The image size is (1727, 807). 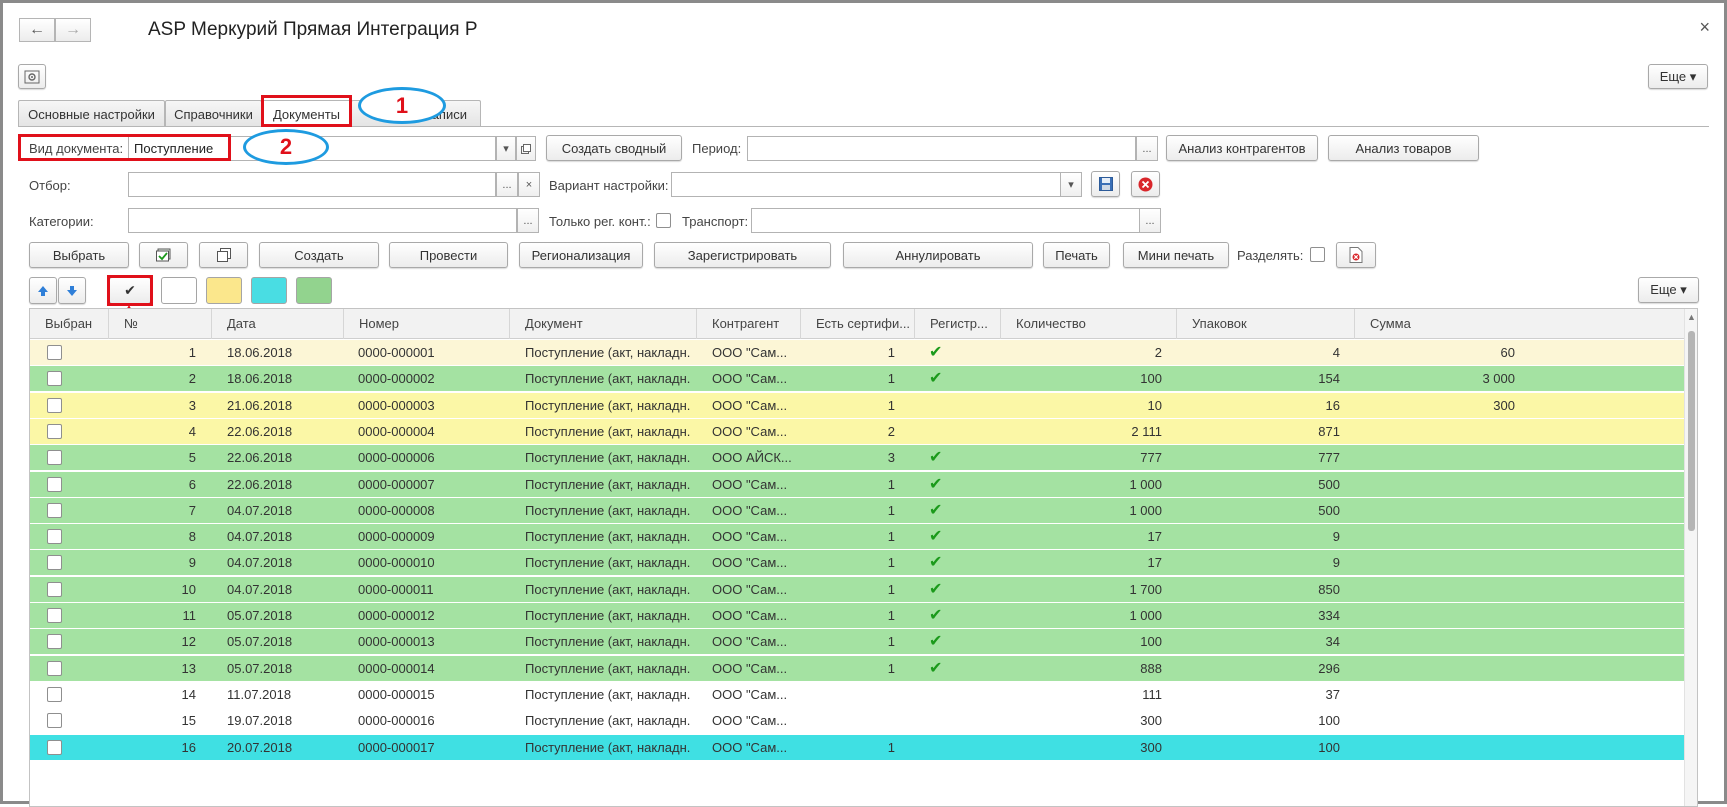 What do you see at coordinates (73, 30) in the screenshot?
I see `forward-button: →` at bounding box center [73, 30].